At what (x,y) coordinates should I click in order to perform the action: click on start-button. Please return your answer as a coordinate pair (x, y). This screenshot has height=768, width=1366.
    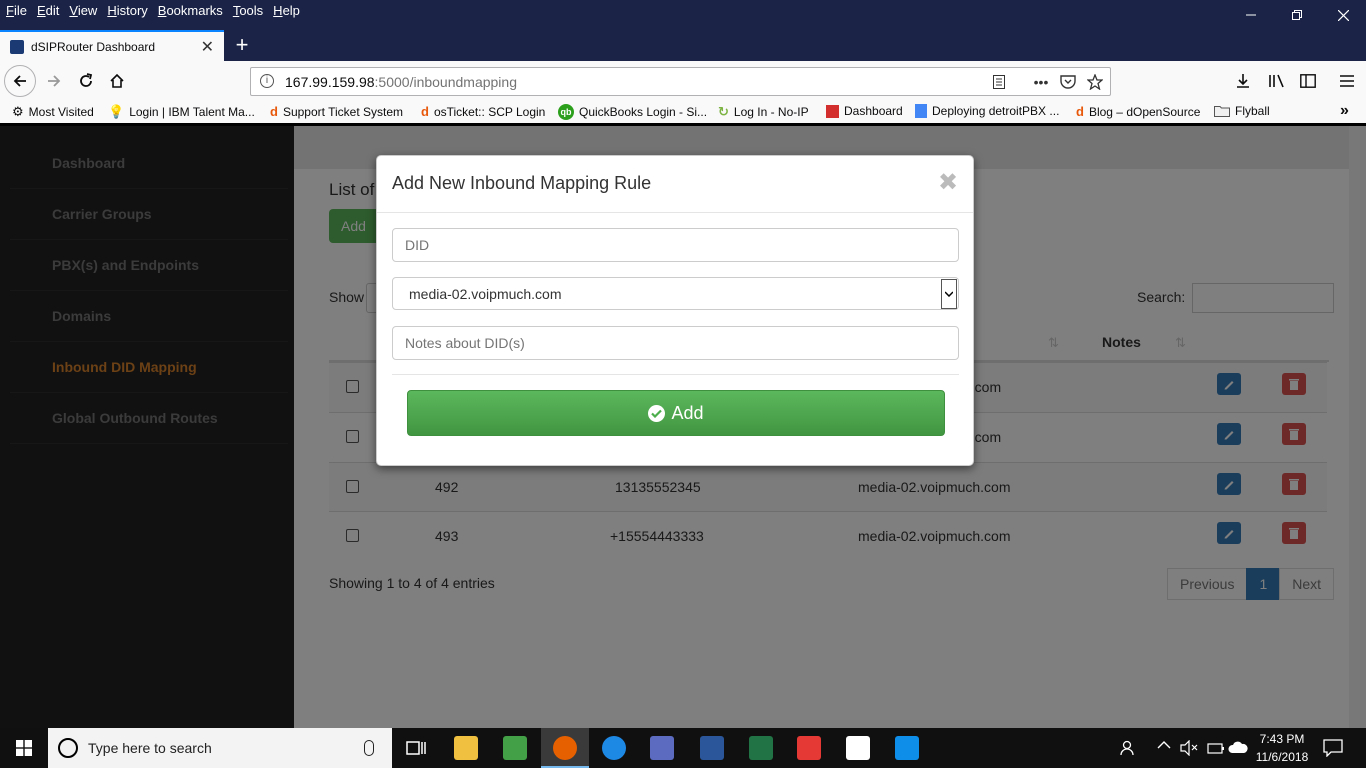
    Looking at the image, I should click on (24, 748).